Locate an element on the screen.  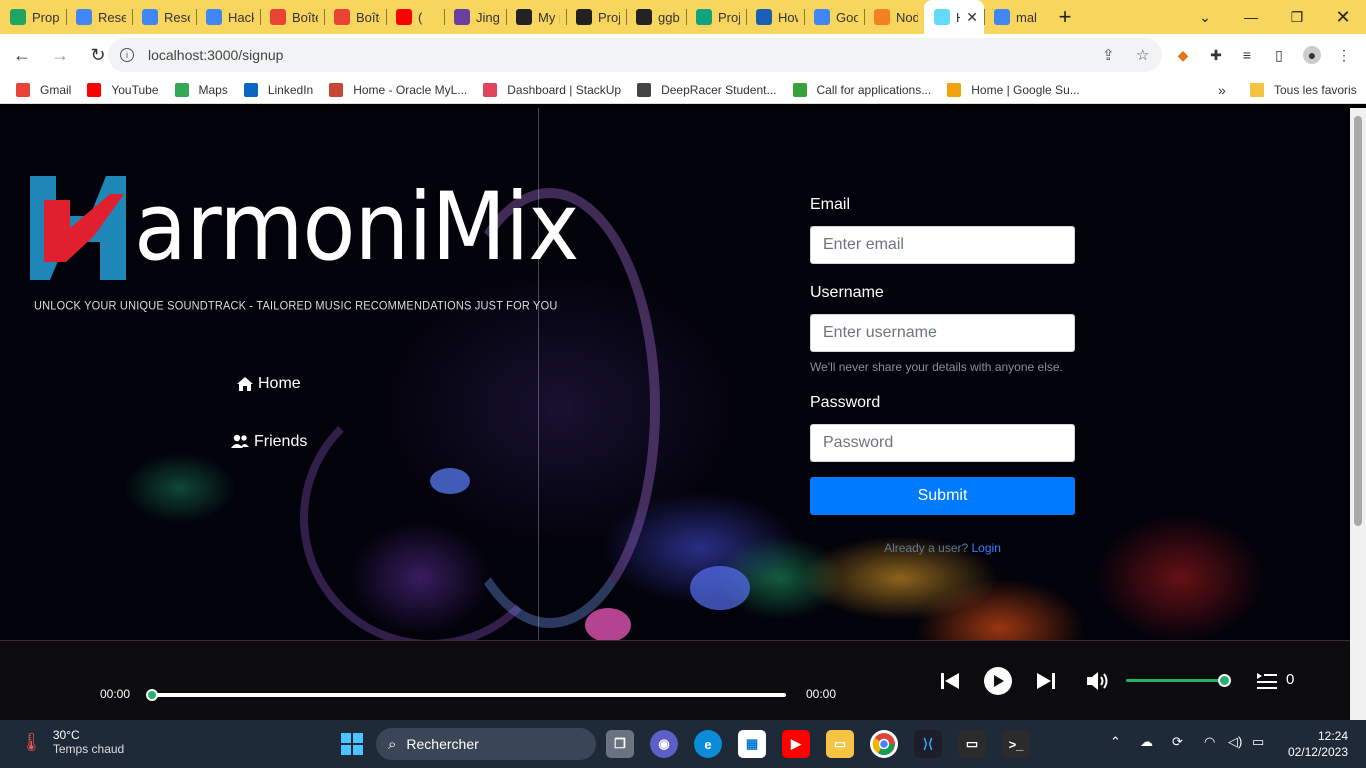
browser-menu-icon: ⋮ is located at coordinates (1344, 55).